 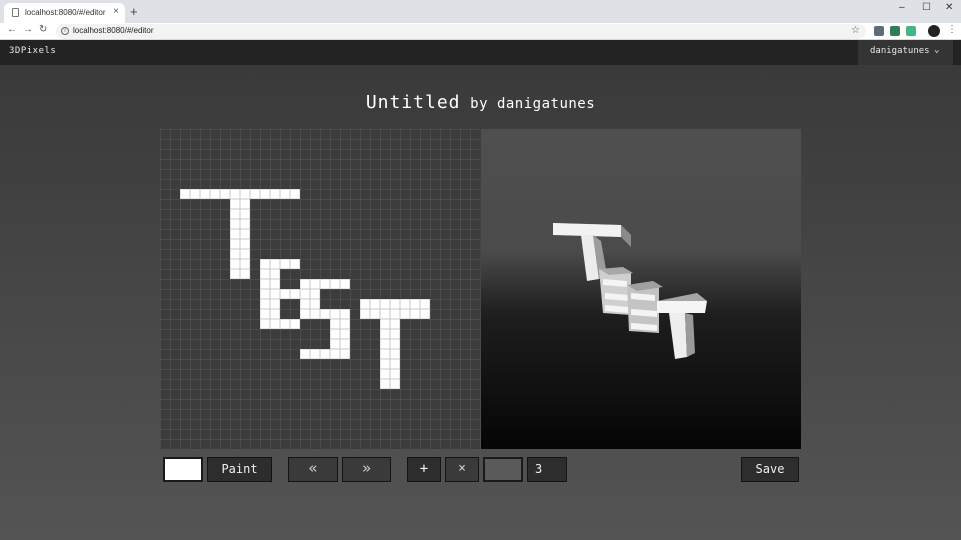 What do you see at coordinates (905, 52) in the screenshot?
I see `user-menu: danigatunes ⌄` at bounding box center [905, 52].